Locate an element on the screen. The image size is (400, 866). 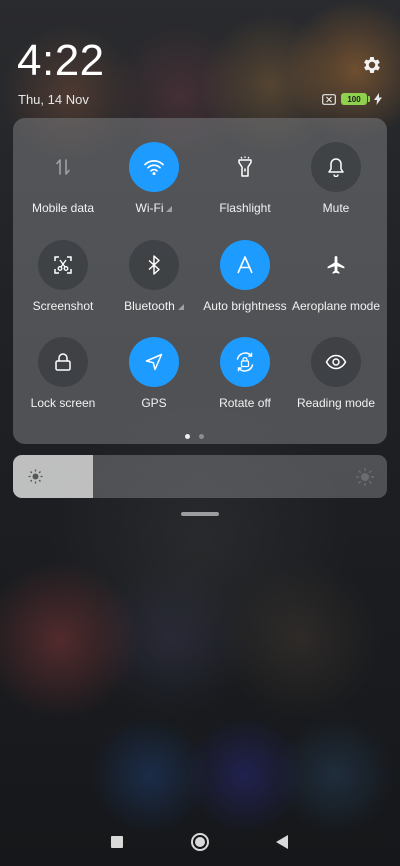
tile-flashlight: Flashlight is located at coordinates (245, 178).